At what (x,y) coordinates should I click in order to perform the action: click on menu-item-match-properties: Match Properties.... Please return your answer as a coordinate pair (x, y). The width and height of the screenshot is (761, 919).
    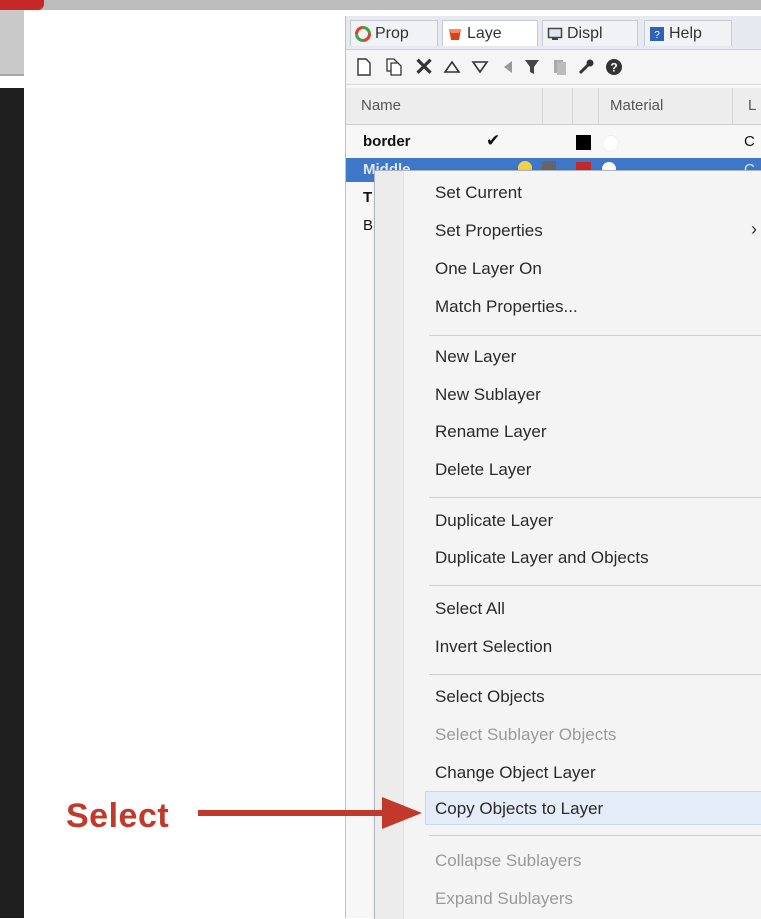
    Looking at the image, I should click on (506, 307).